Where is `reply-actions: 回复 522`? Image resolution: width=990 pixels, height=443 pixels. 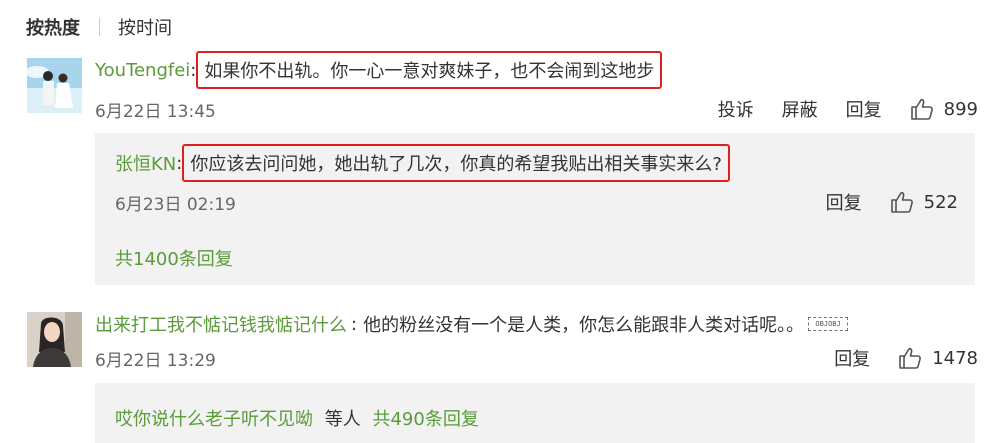
reply-actions: 回复 522 is located at coordinates (892, 202).